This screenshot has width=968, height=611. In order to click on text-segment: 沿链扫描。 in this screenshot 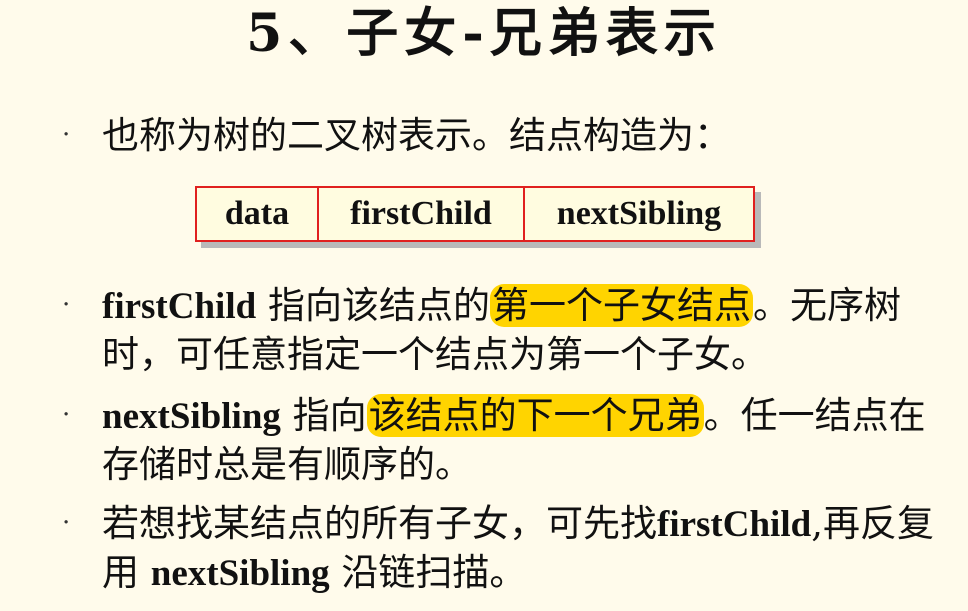, I will do `click(428, 572)`.